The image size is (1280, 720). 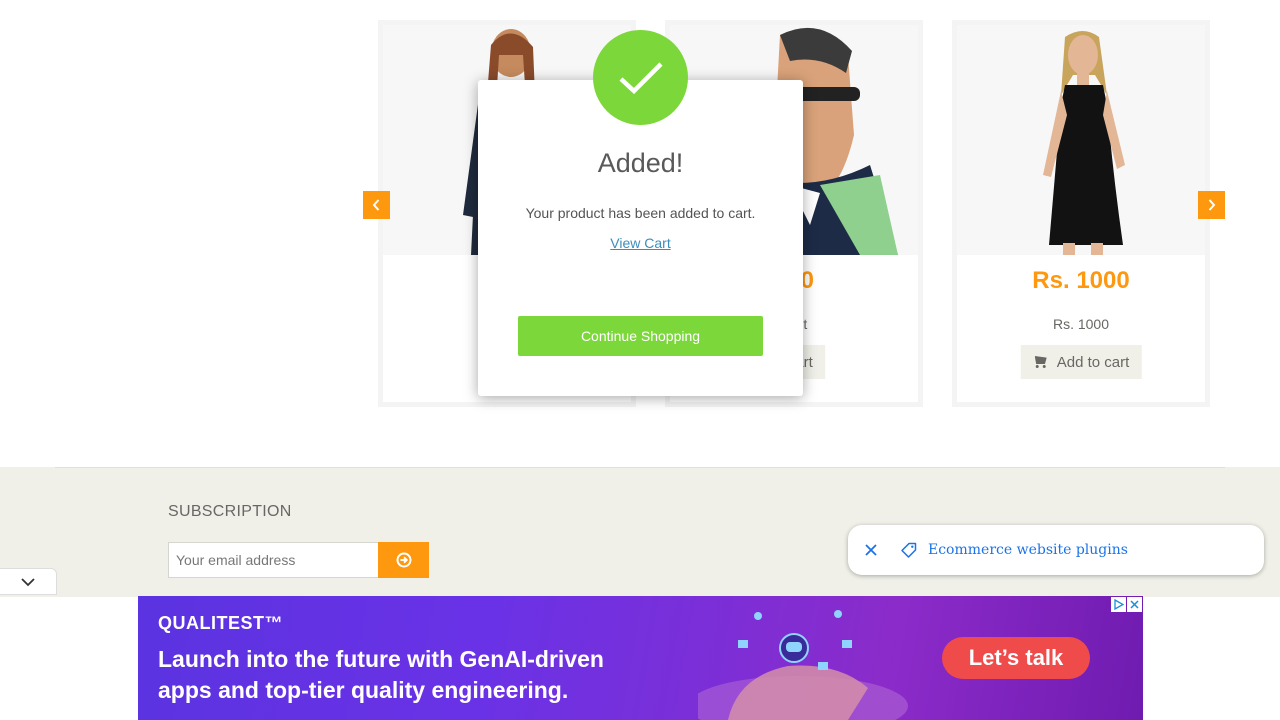 What do you see at coordinates (1081, 324) in the screenshot?
I see `product-name: Rs. 1000` at bounding box center [1081, 324].